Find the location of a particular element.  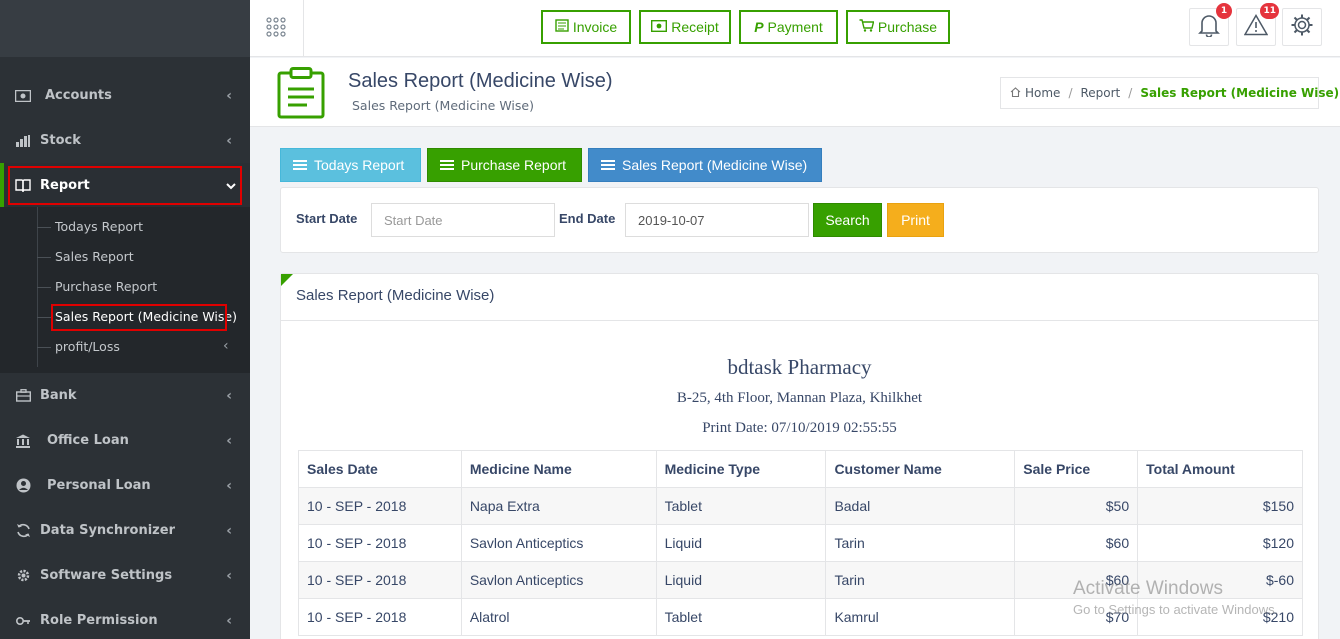

tab-label: Todays Report is located at coordinates (359, 165).